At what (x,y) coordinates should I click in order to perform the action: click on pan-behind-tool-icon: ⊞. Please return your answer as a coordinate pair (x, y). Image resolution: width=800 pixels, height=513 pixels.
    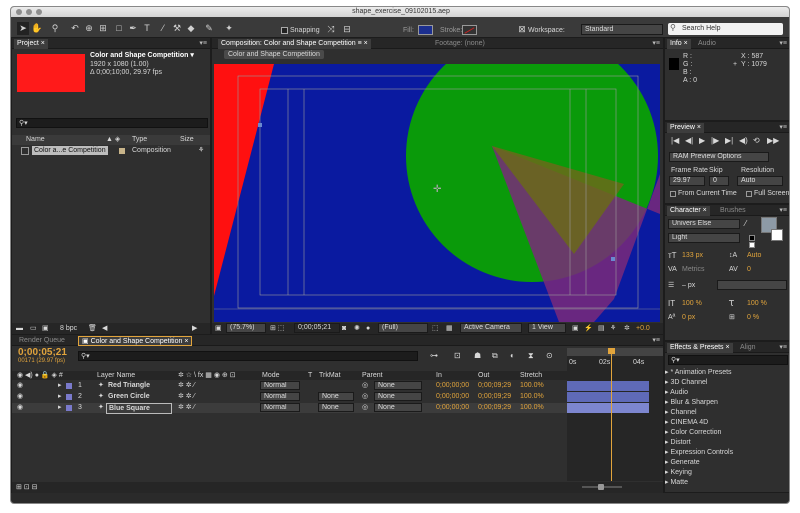
    Looking at the image, I should click on (103, 28).